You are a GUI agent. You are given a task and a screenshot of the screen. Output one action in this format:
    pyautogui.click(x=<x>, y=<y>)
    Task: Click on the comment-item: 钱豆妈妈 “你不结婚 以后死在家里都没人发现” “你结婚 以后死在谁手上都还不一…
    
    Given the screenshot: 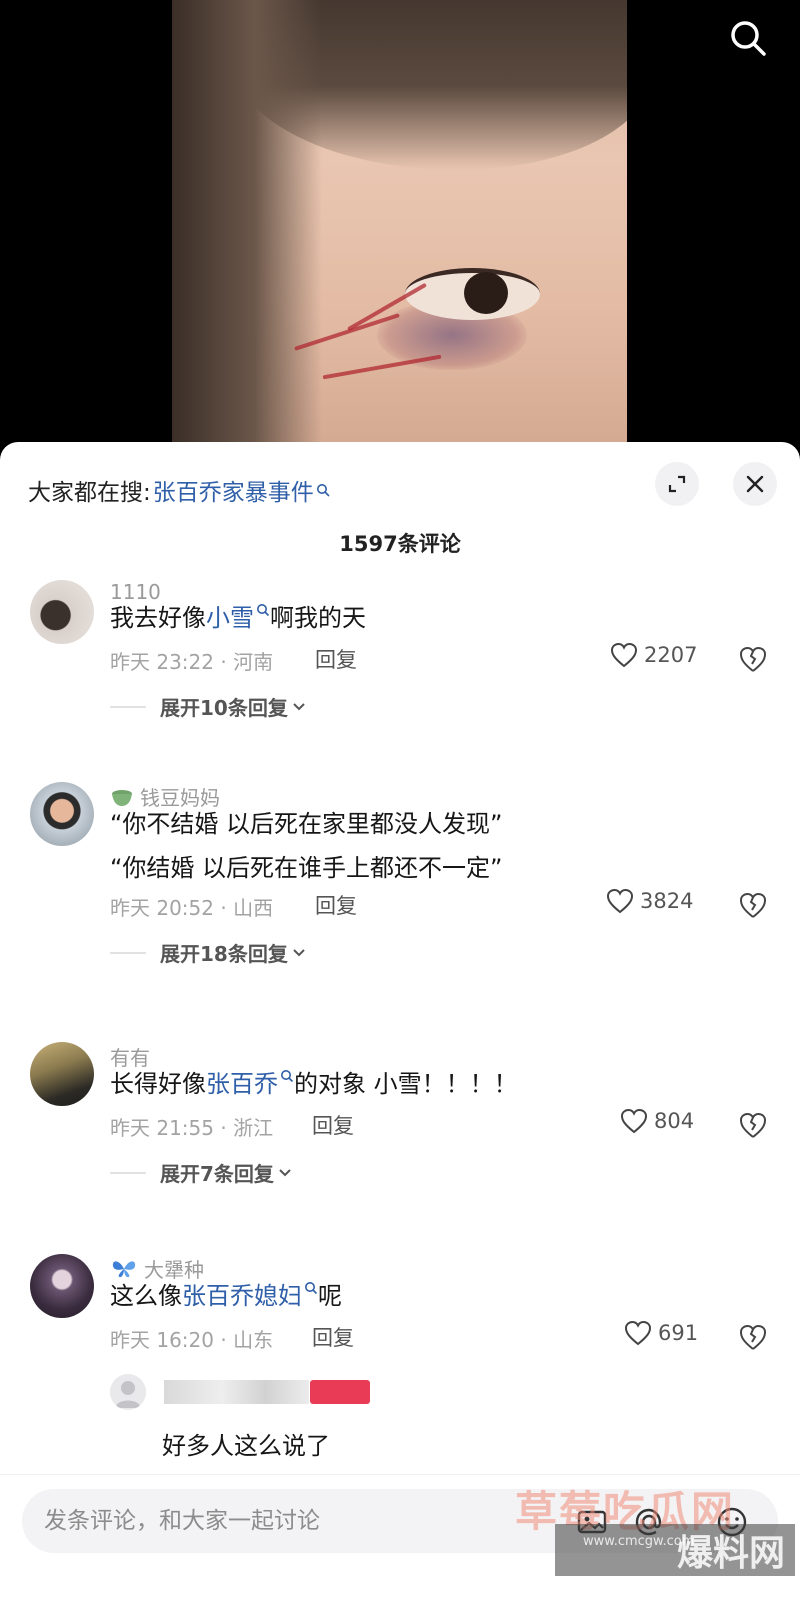 What is the action you would take?
    pyautogui.click(x=400, y=887)
    